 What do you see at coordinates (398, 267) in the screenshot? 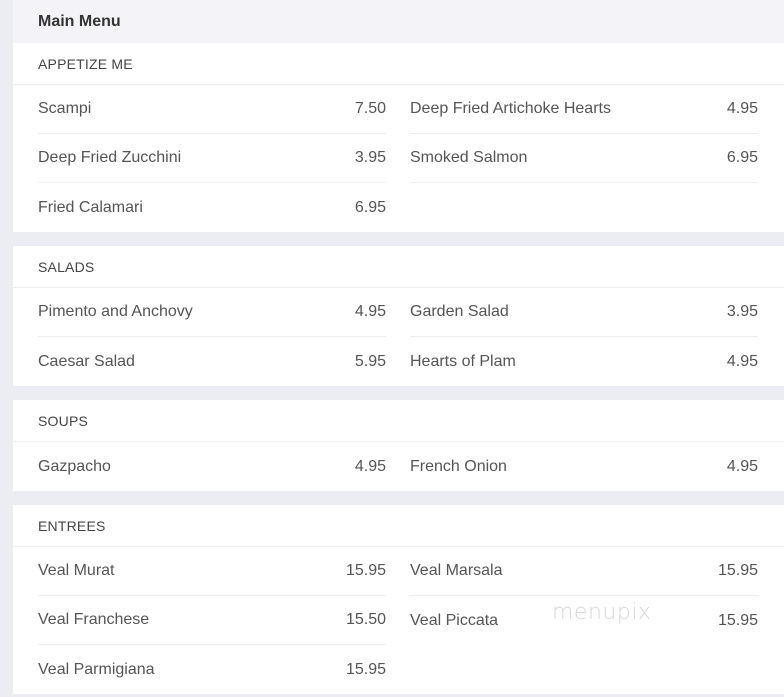
I see `section-title: SALADS` at bounding box center [398, 267].